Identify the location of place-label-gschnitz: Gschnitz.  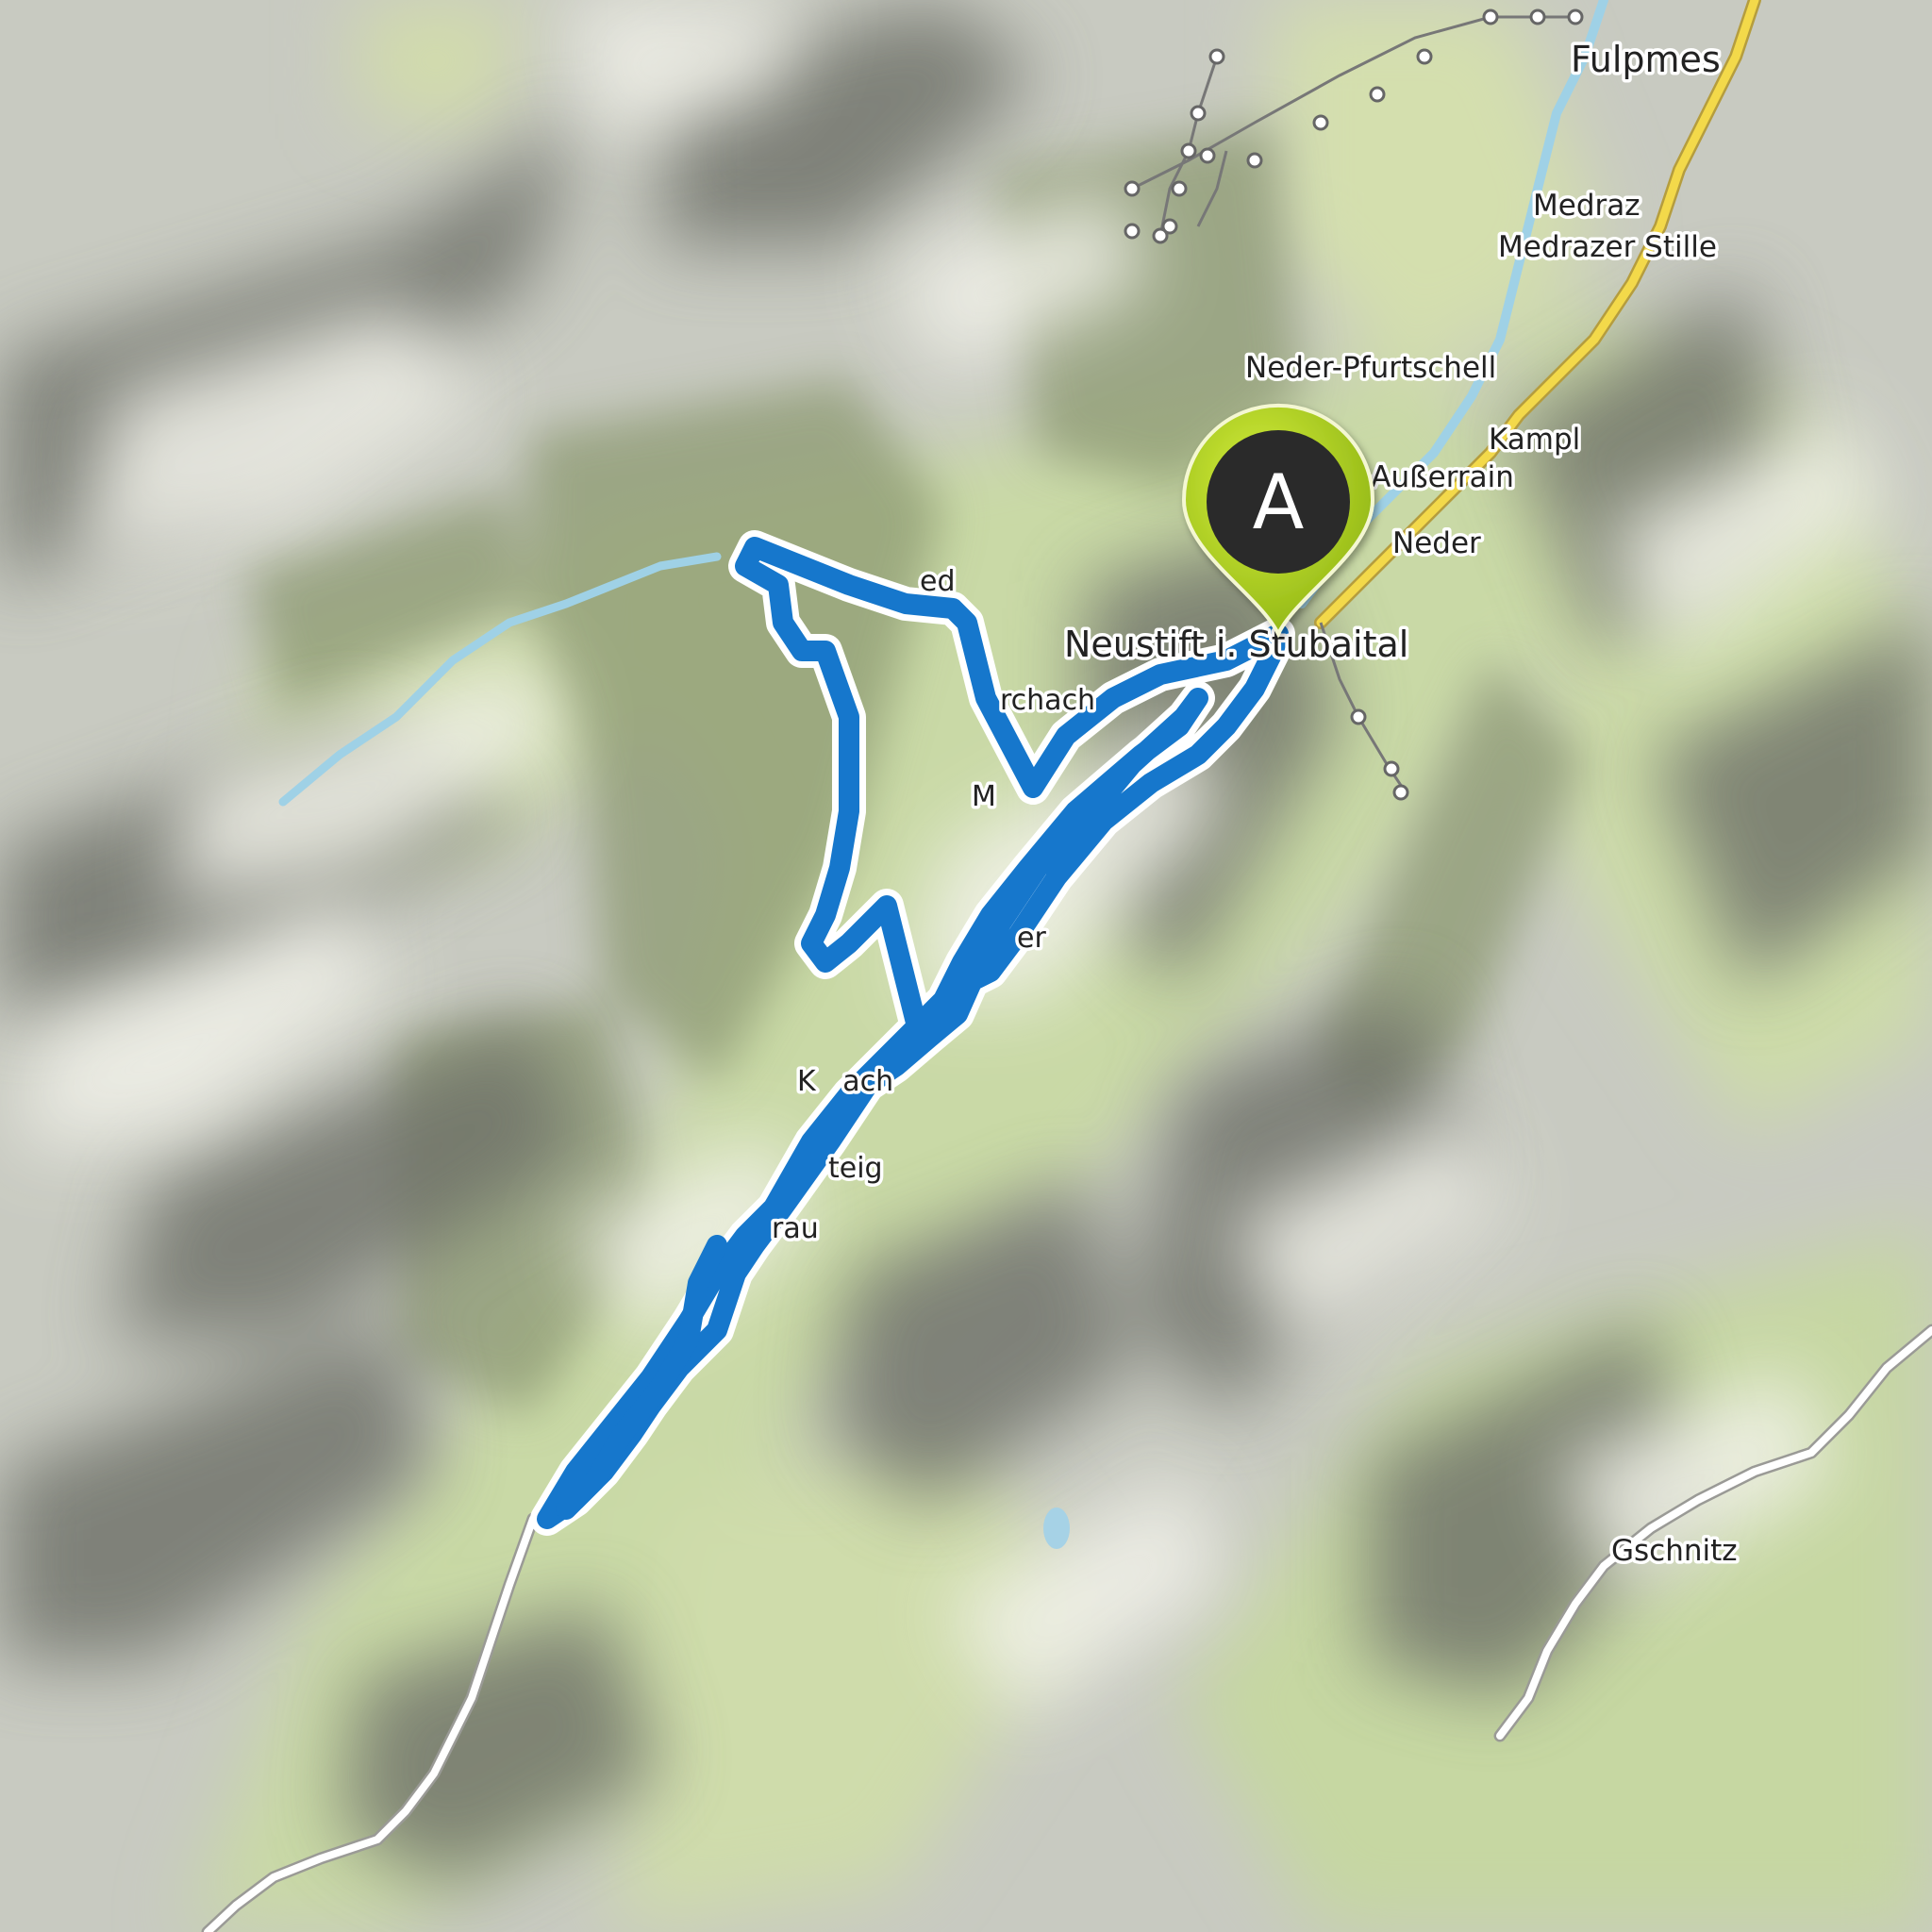
(1674, 1551).